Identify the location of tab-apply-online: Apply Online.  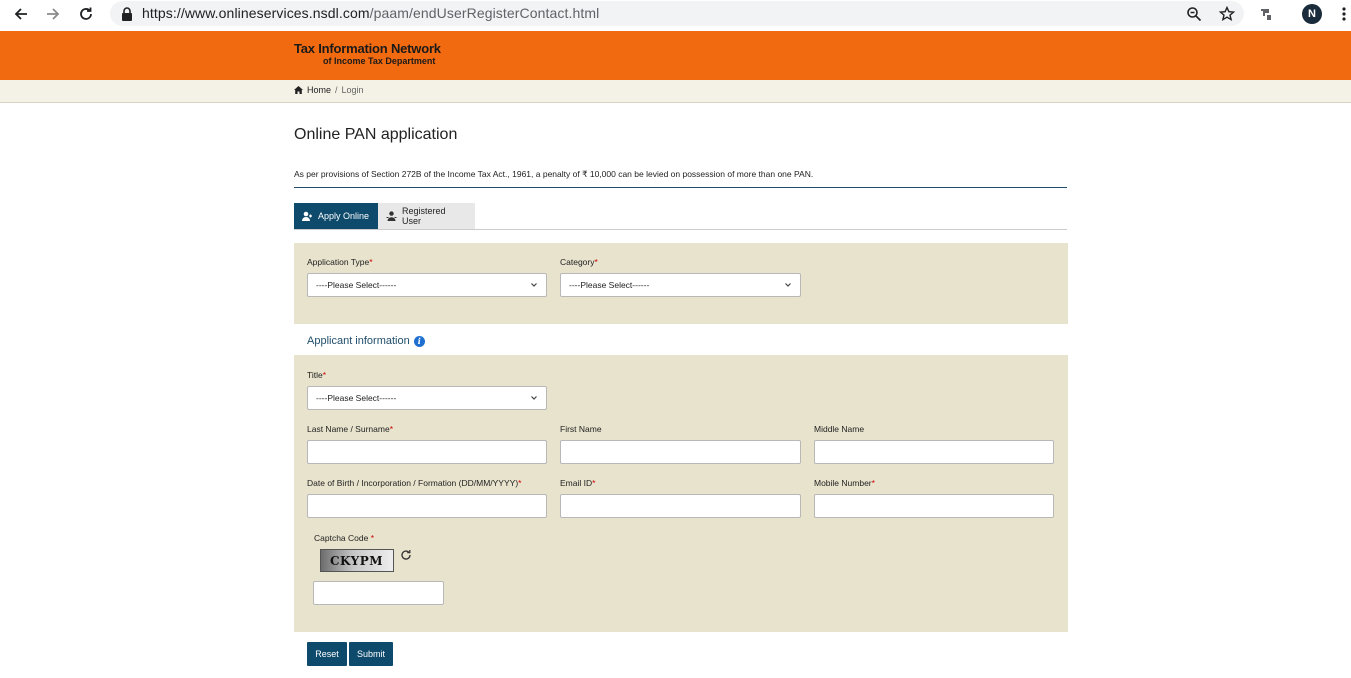
(336, 216).